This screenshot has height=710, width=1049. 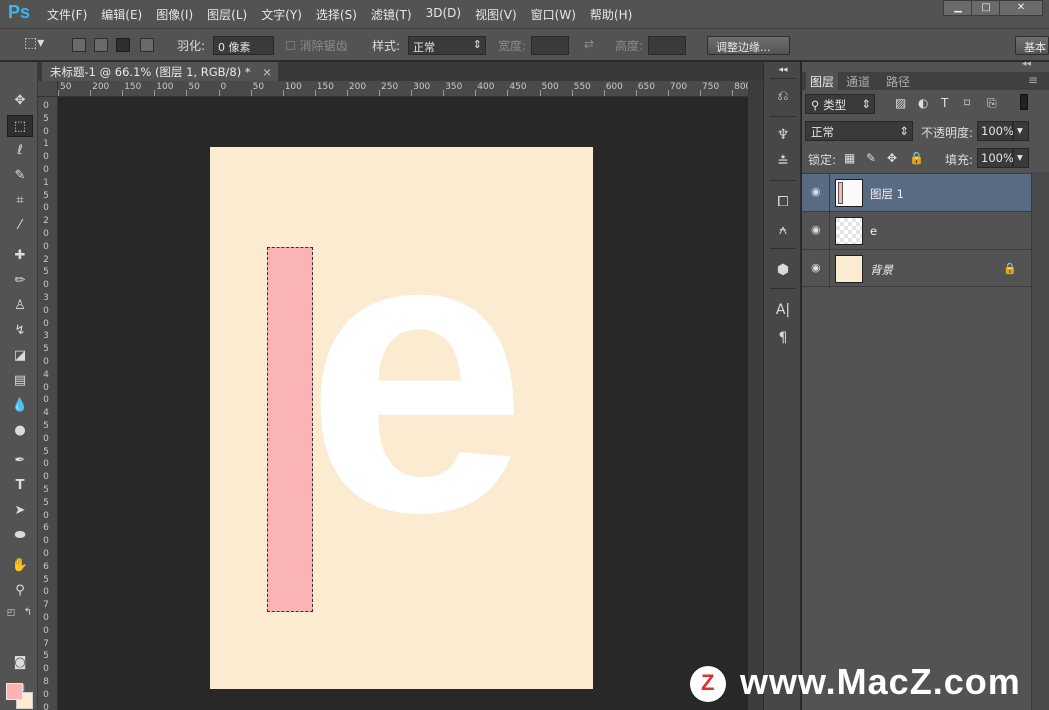 I want to click on ruler-origin, so click(x=48, y=89).